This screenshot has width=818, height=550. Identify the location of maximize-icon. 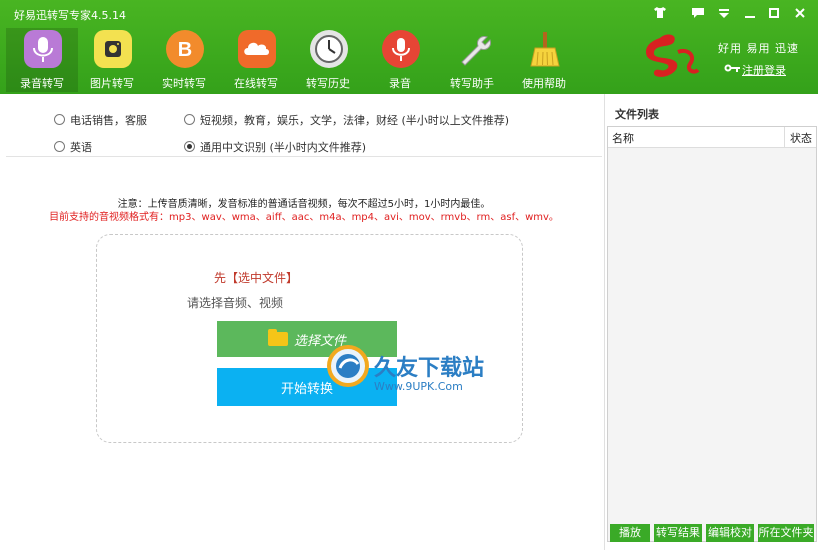
(774, 14).